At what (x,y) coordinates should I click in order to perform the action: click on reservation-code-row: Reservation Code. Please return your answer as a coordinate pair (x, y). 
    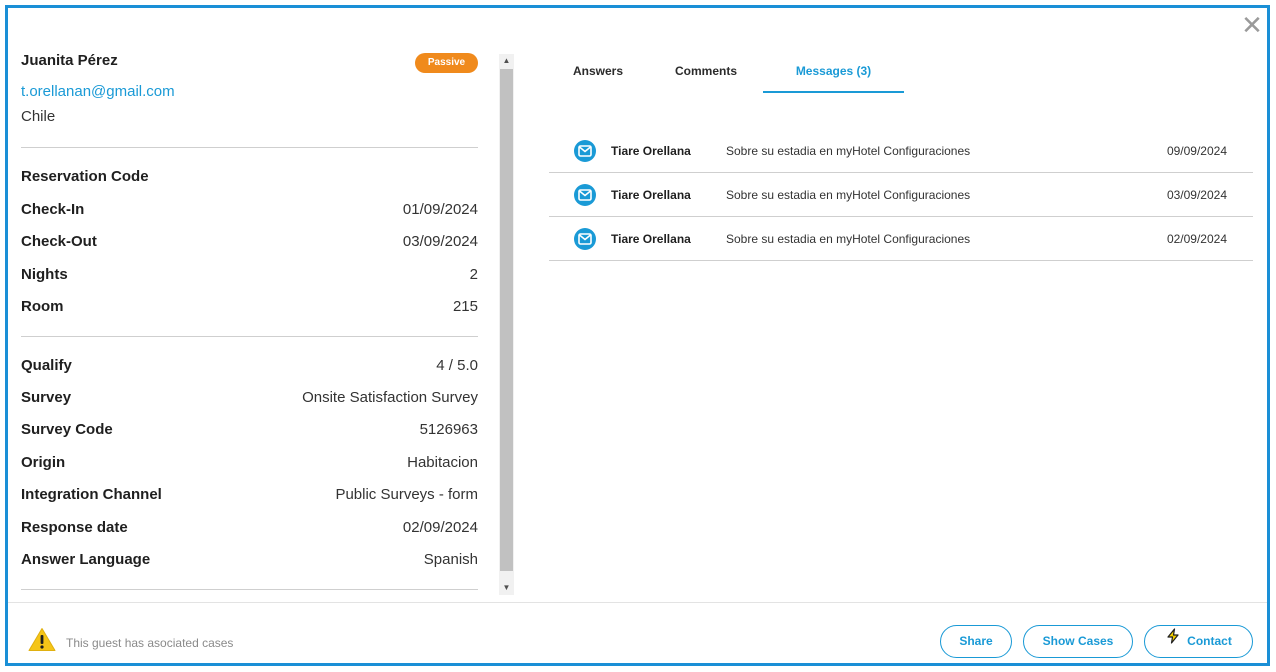
    Looking at the image, I should click on (249, 179).